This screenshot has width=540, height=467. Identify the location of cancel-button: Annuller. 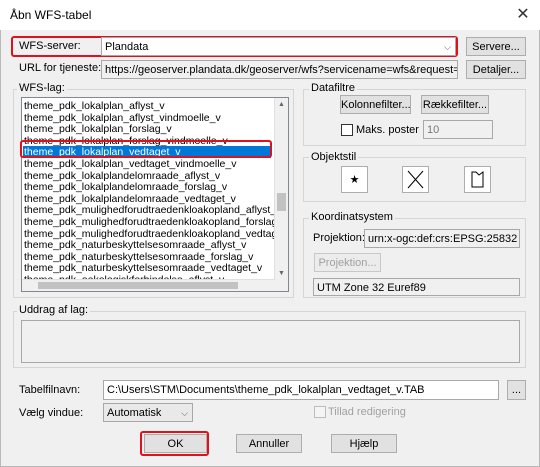
(269, 443).